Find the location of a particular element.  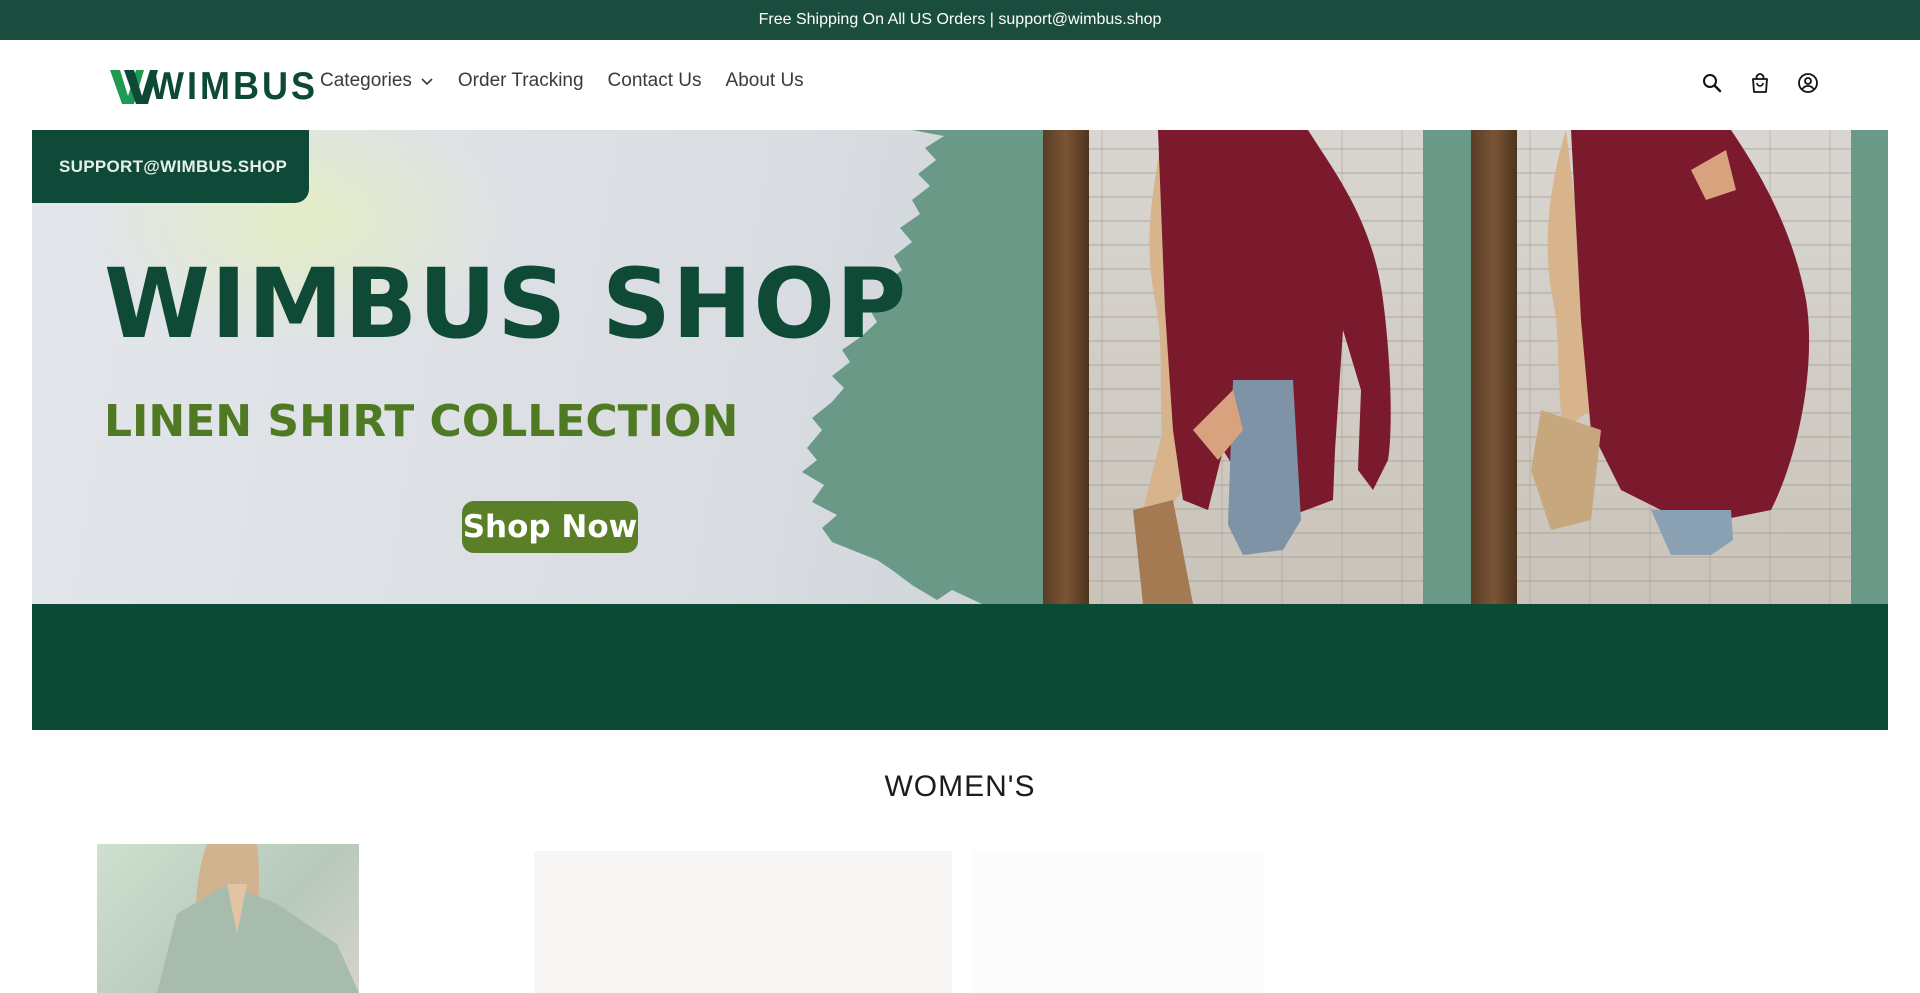

search-icon is located at coordinates (1712, 83).